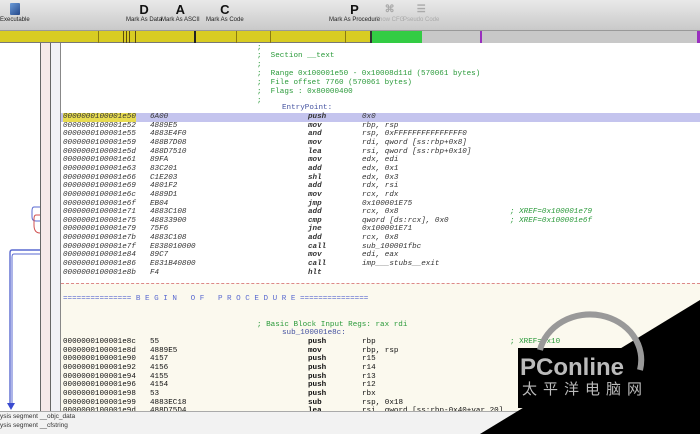 Image resolution: width=700 pixels, height=434 pixels. Describe the element at coordinates (180, 12) in the screenshot. I see `mark-as-ascii-button: A Mark As ASCII` at that location.